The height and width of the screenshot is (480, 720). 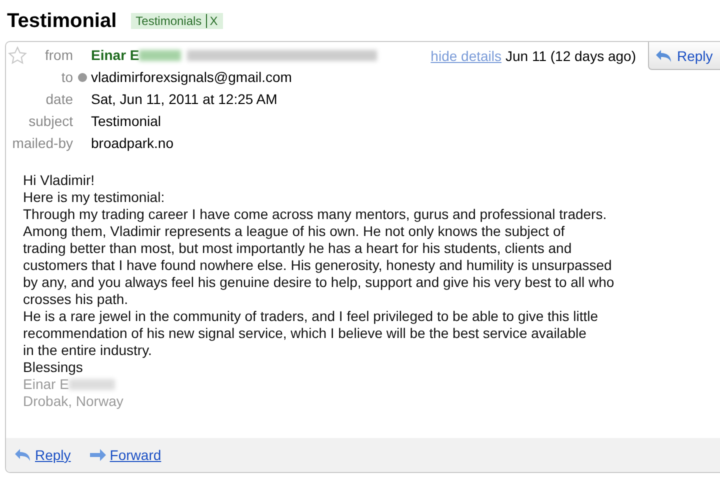 What do you see at coordinates (67, 77) in the screenshot?
I see `field-label: to` at bounding box center [67, 77].